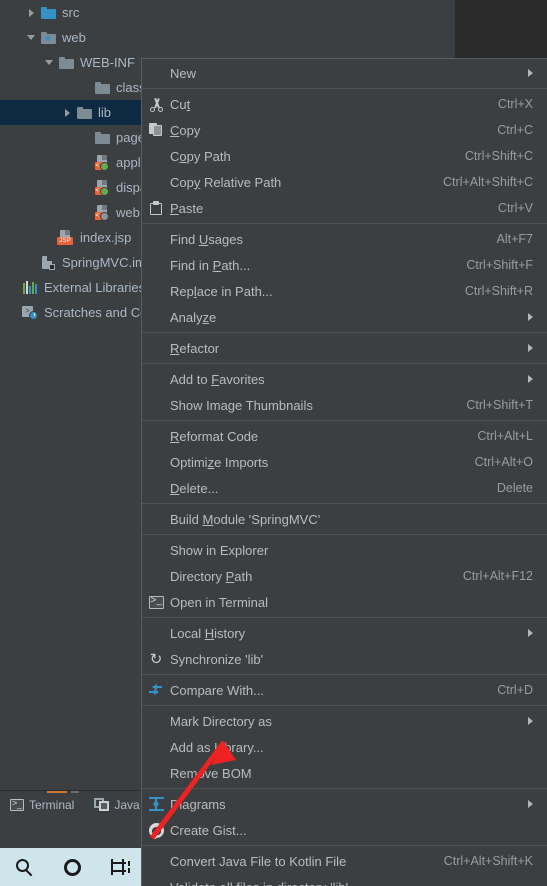 The width and height of the screenshot is (547, 886). I want to click on menu-item-label: Directory Path, so click(211, 576).